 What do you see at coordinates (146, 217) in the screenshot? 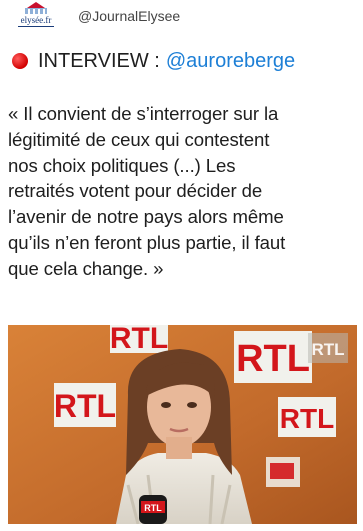
I see `quote-line: l’avenir de notre pays alors même` at bounding box center [146, 217].